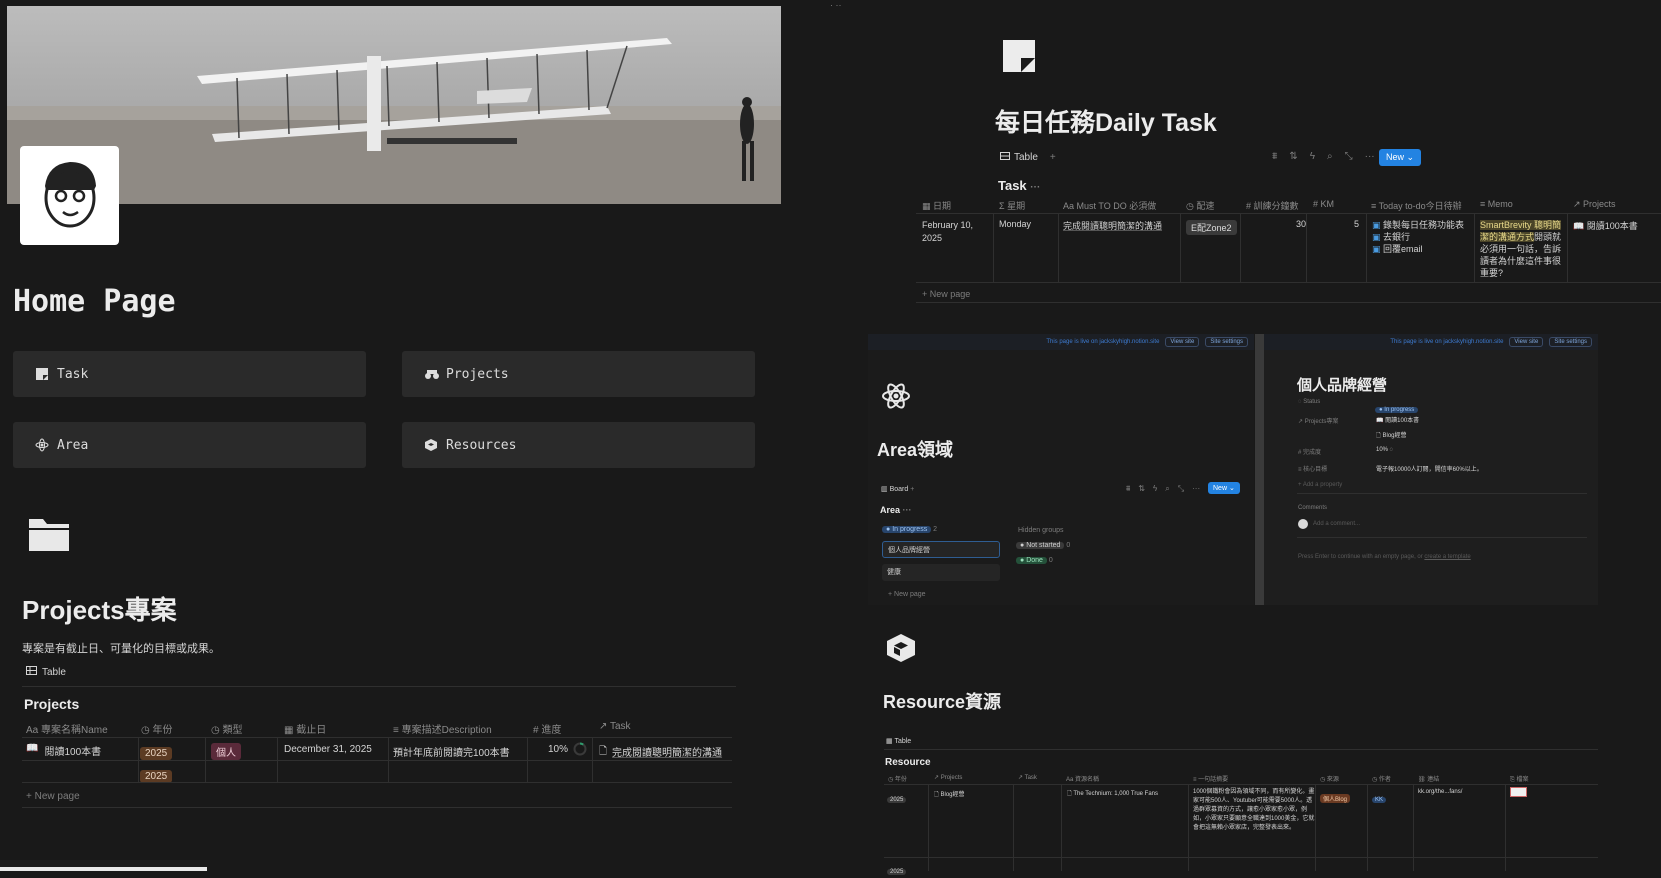  I want to click on area-view-tab: ▥ Board +, so click(897, 489).